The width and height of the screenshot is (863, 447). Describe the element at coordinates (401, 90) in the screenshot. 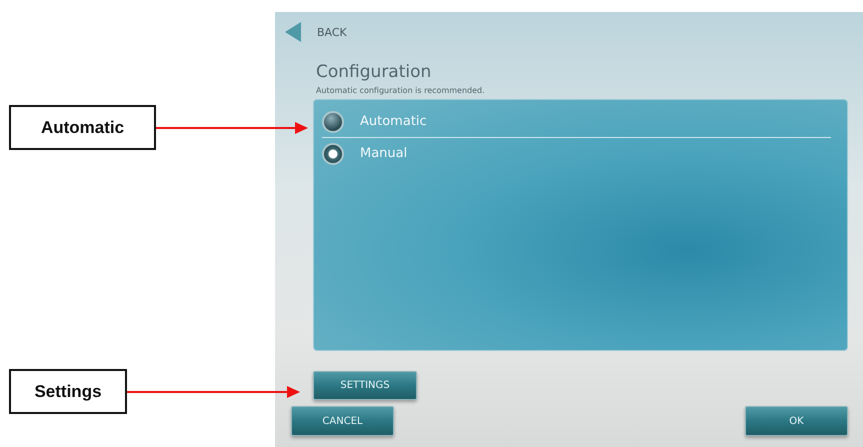

I see `page-subtitle: Automatic configuration is recommended.` at that location.